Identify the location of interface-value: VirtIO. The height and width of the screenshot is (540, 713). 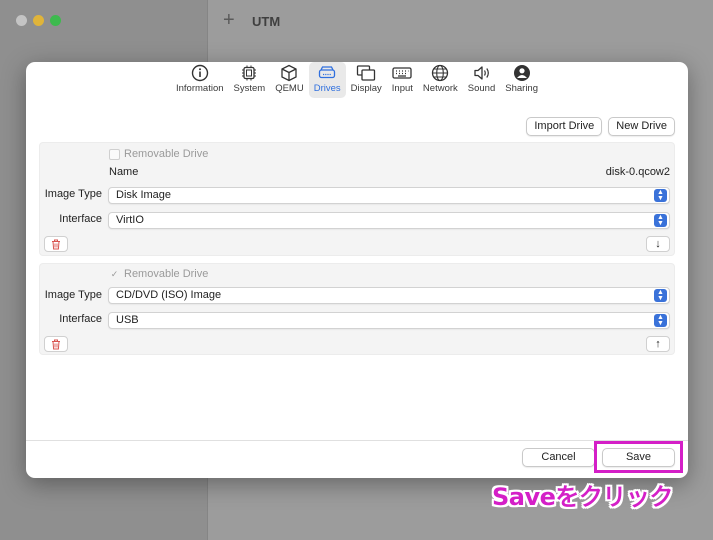
(130, 220).